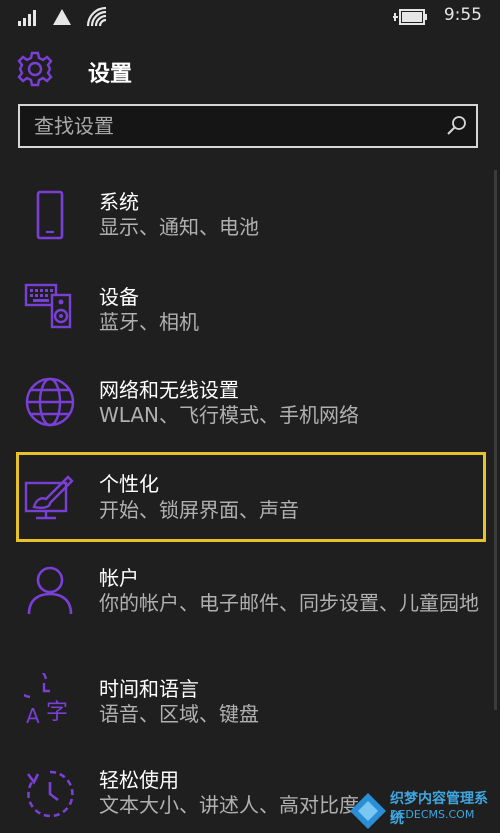  Describe the element at coordinates (432, 814) in the screenshot. I see `watermark-url: DEDECMS.COM` at that location.